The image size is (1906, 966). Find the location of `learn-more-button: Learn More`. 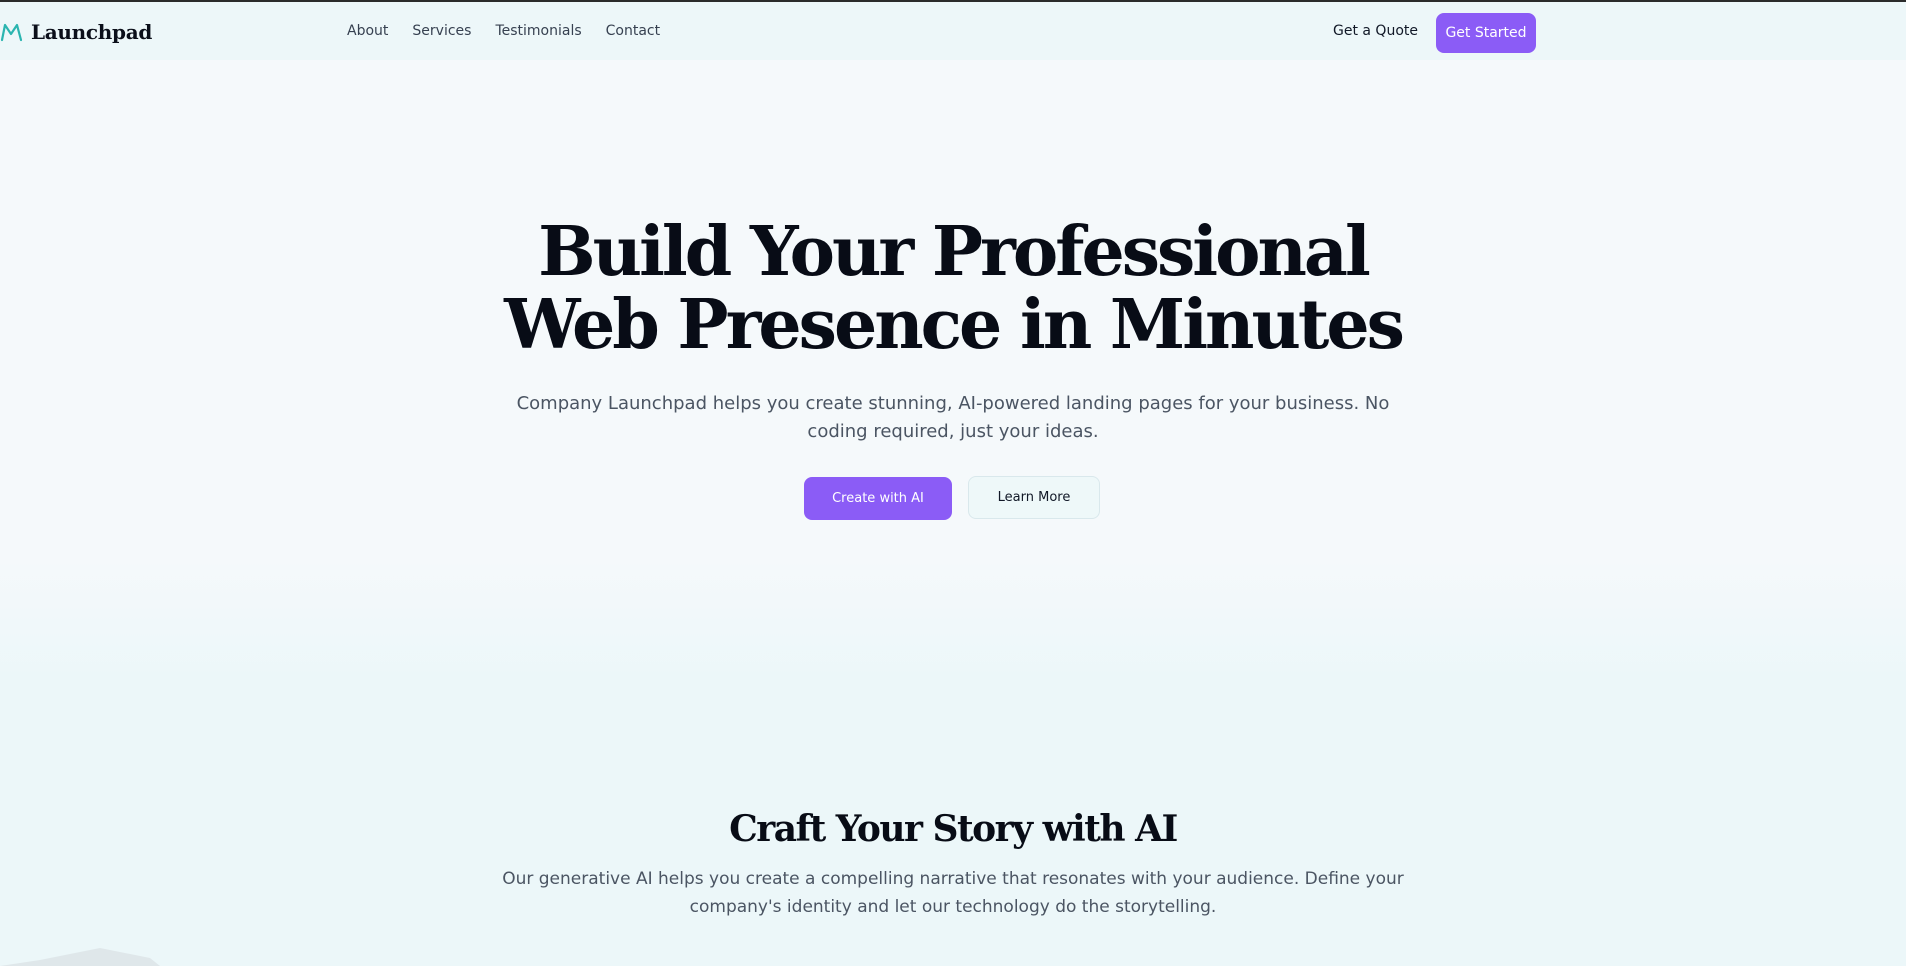

learn-more-button: Learn More is located at coordinates (1034, 497).